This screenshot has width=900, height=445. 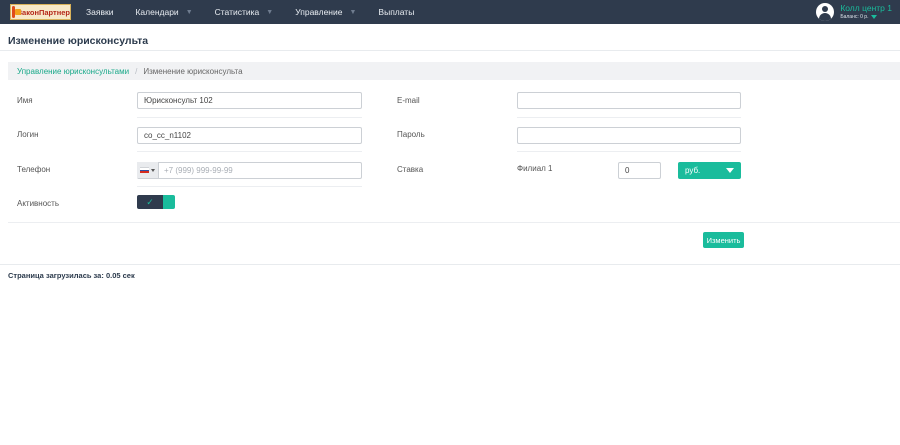 What do you see at coordinates (709, 170) in the screenshot?
I see `currency-select: руб.` at bounding box center [709, 170].